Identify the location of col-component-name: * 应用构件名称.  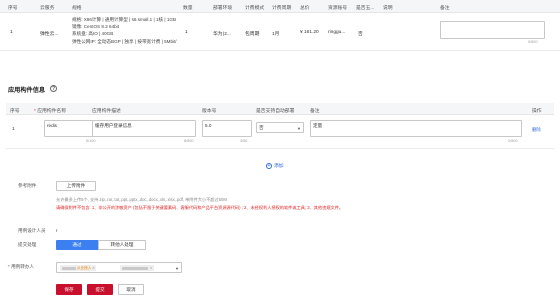
(50, 111).